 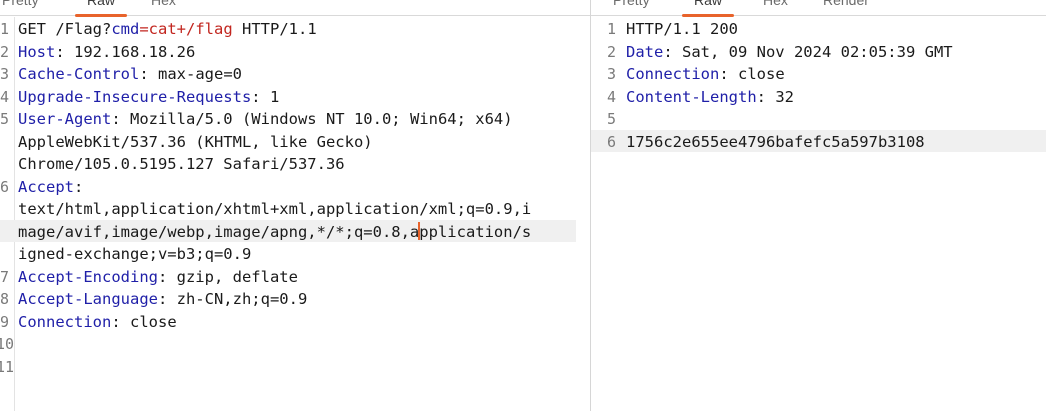 I want to click on response-line-1: 1 HTTP/1.1 200, so click(x=818, y=28).